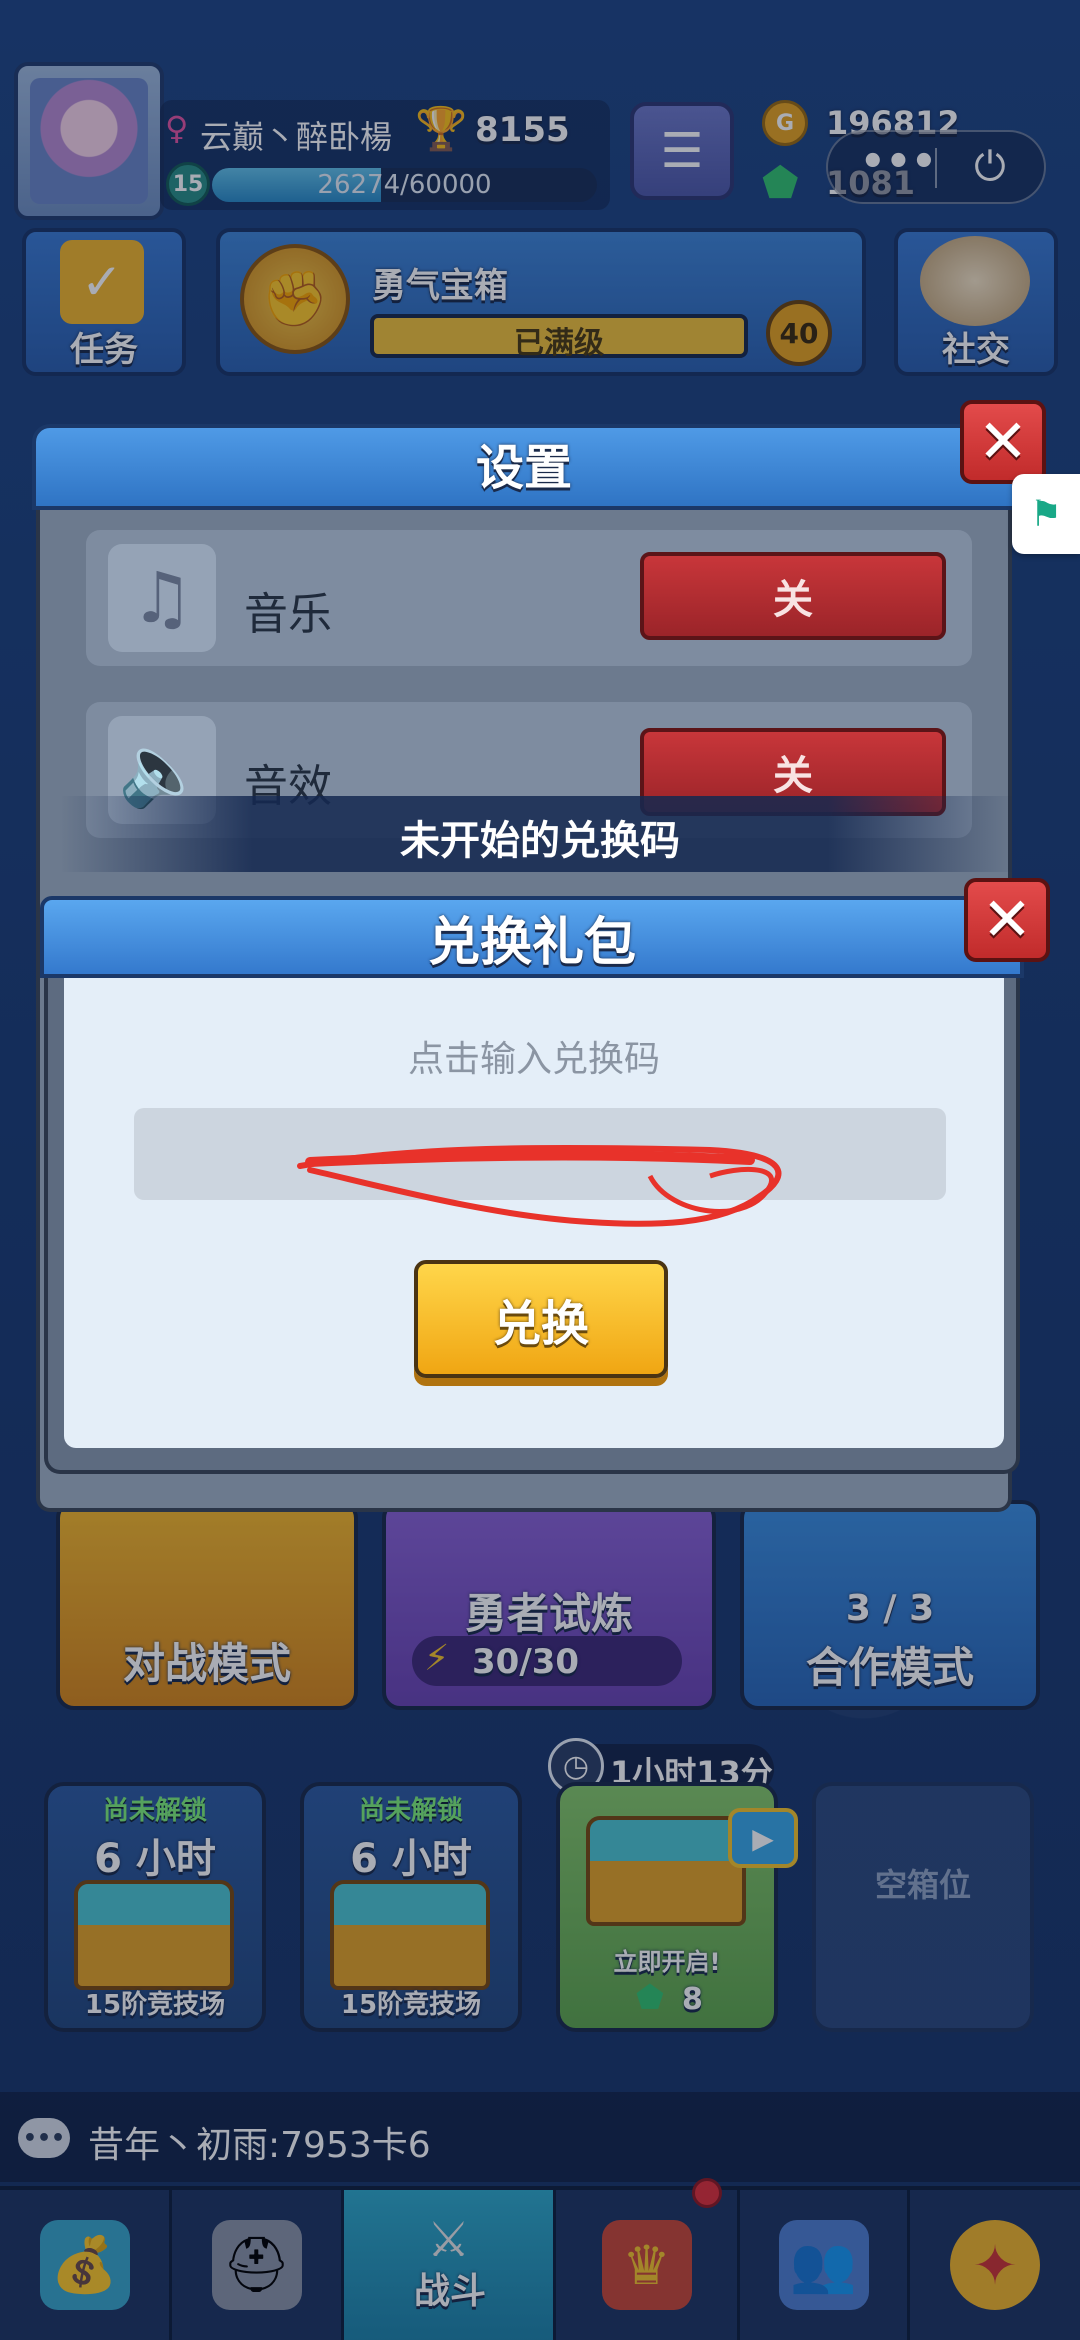 This screenshot has height=2340, width=1080. I want to click on music-toggle: 关, so click(793, 596).